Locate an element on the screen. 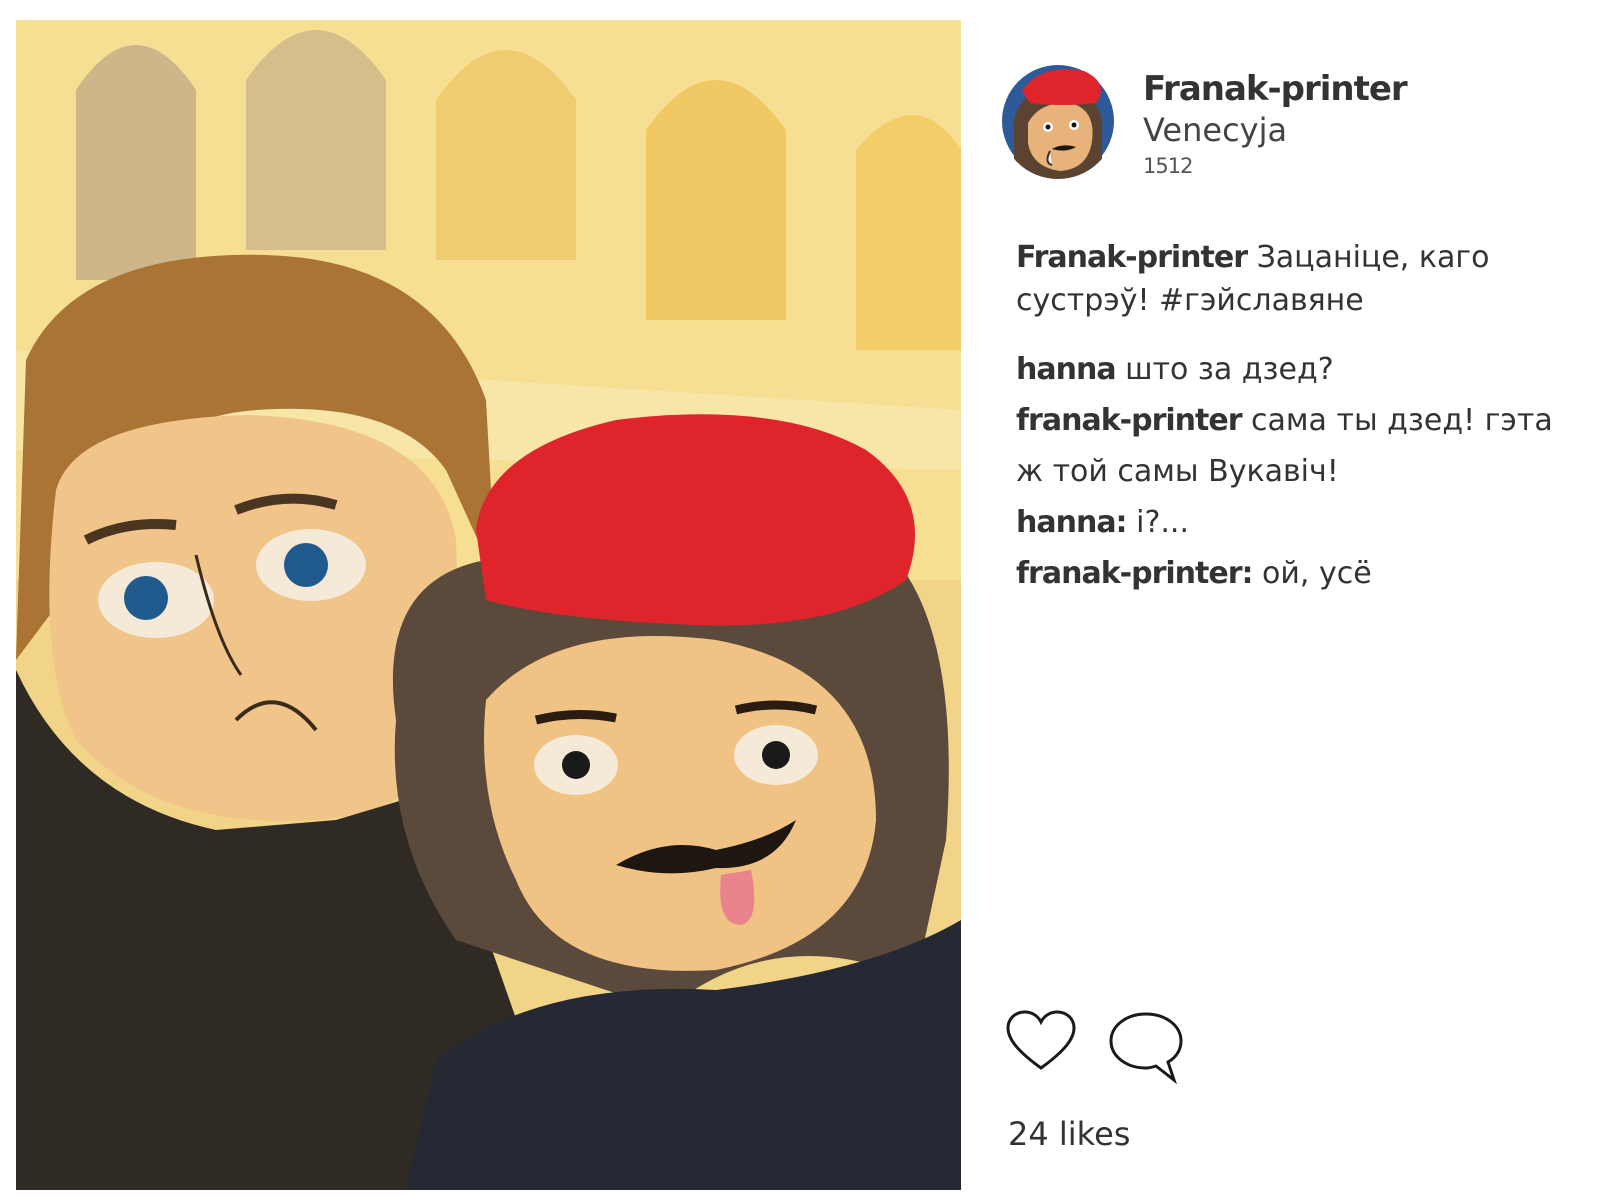 This screenshot has width=1600, height=1200. post-header: Franak-printer Venecyja 1512 is located at coordinates (1275, 123).